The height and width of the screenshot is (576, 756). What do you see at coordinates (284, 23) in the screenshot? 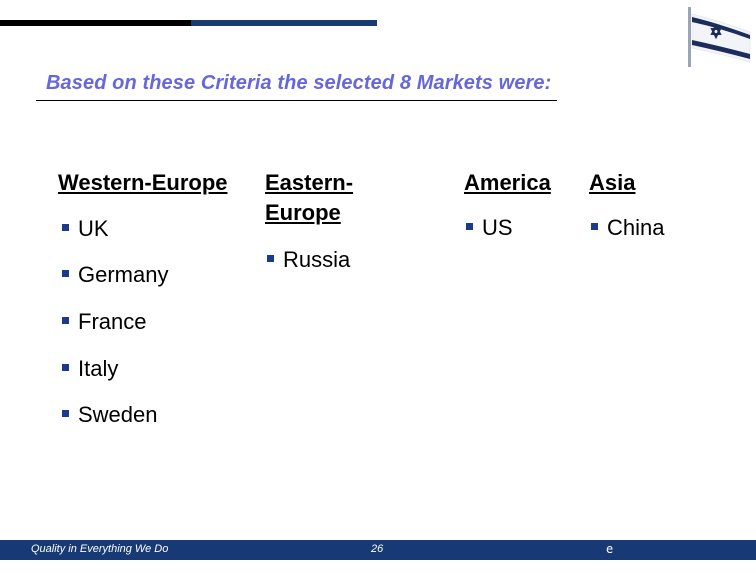
I see `top-bar-blue-segment` at bounding box center [284, 23].